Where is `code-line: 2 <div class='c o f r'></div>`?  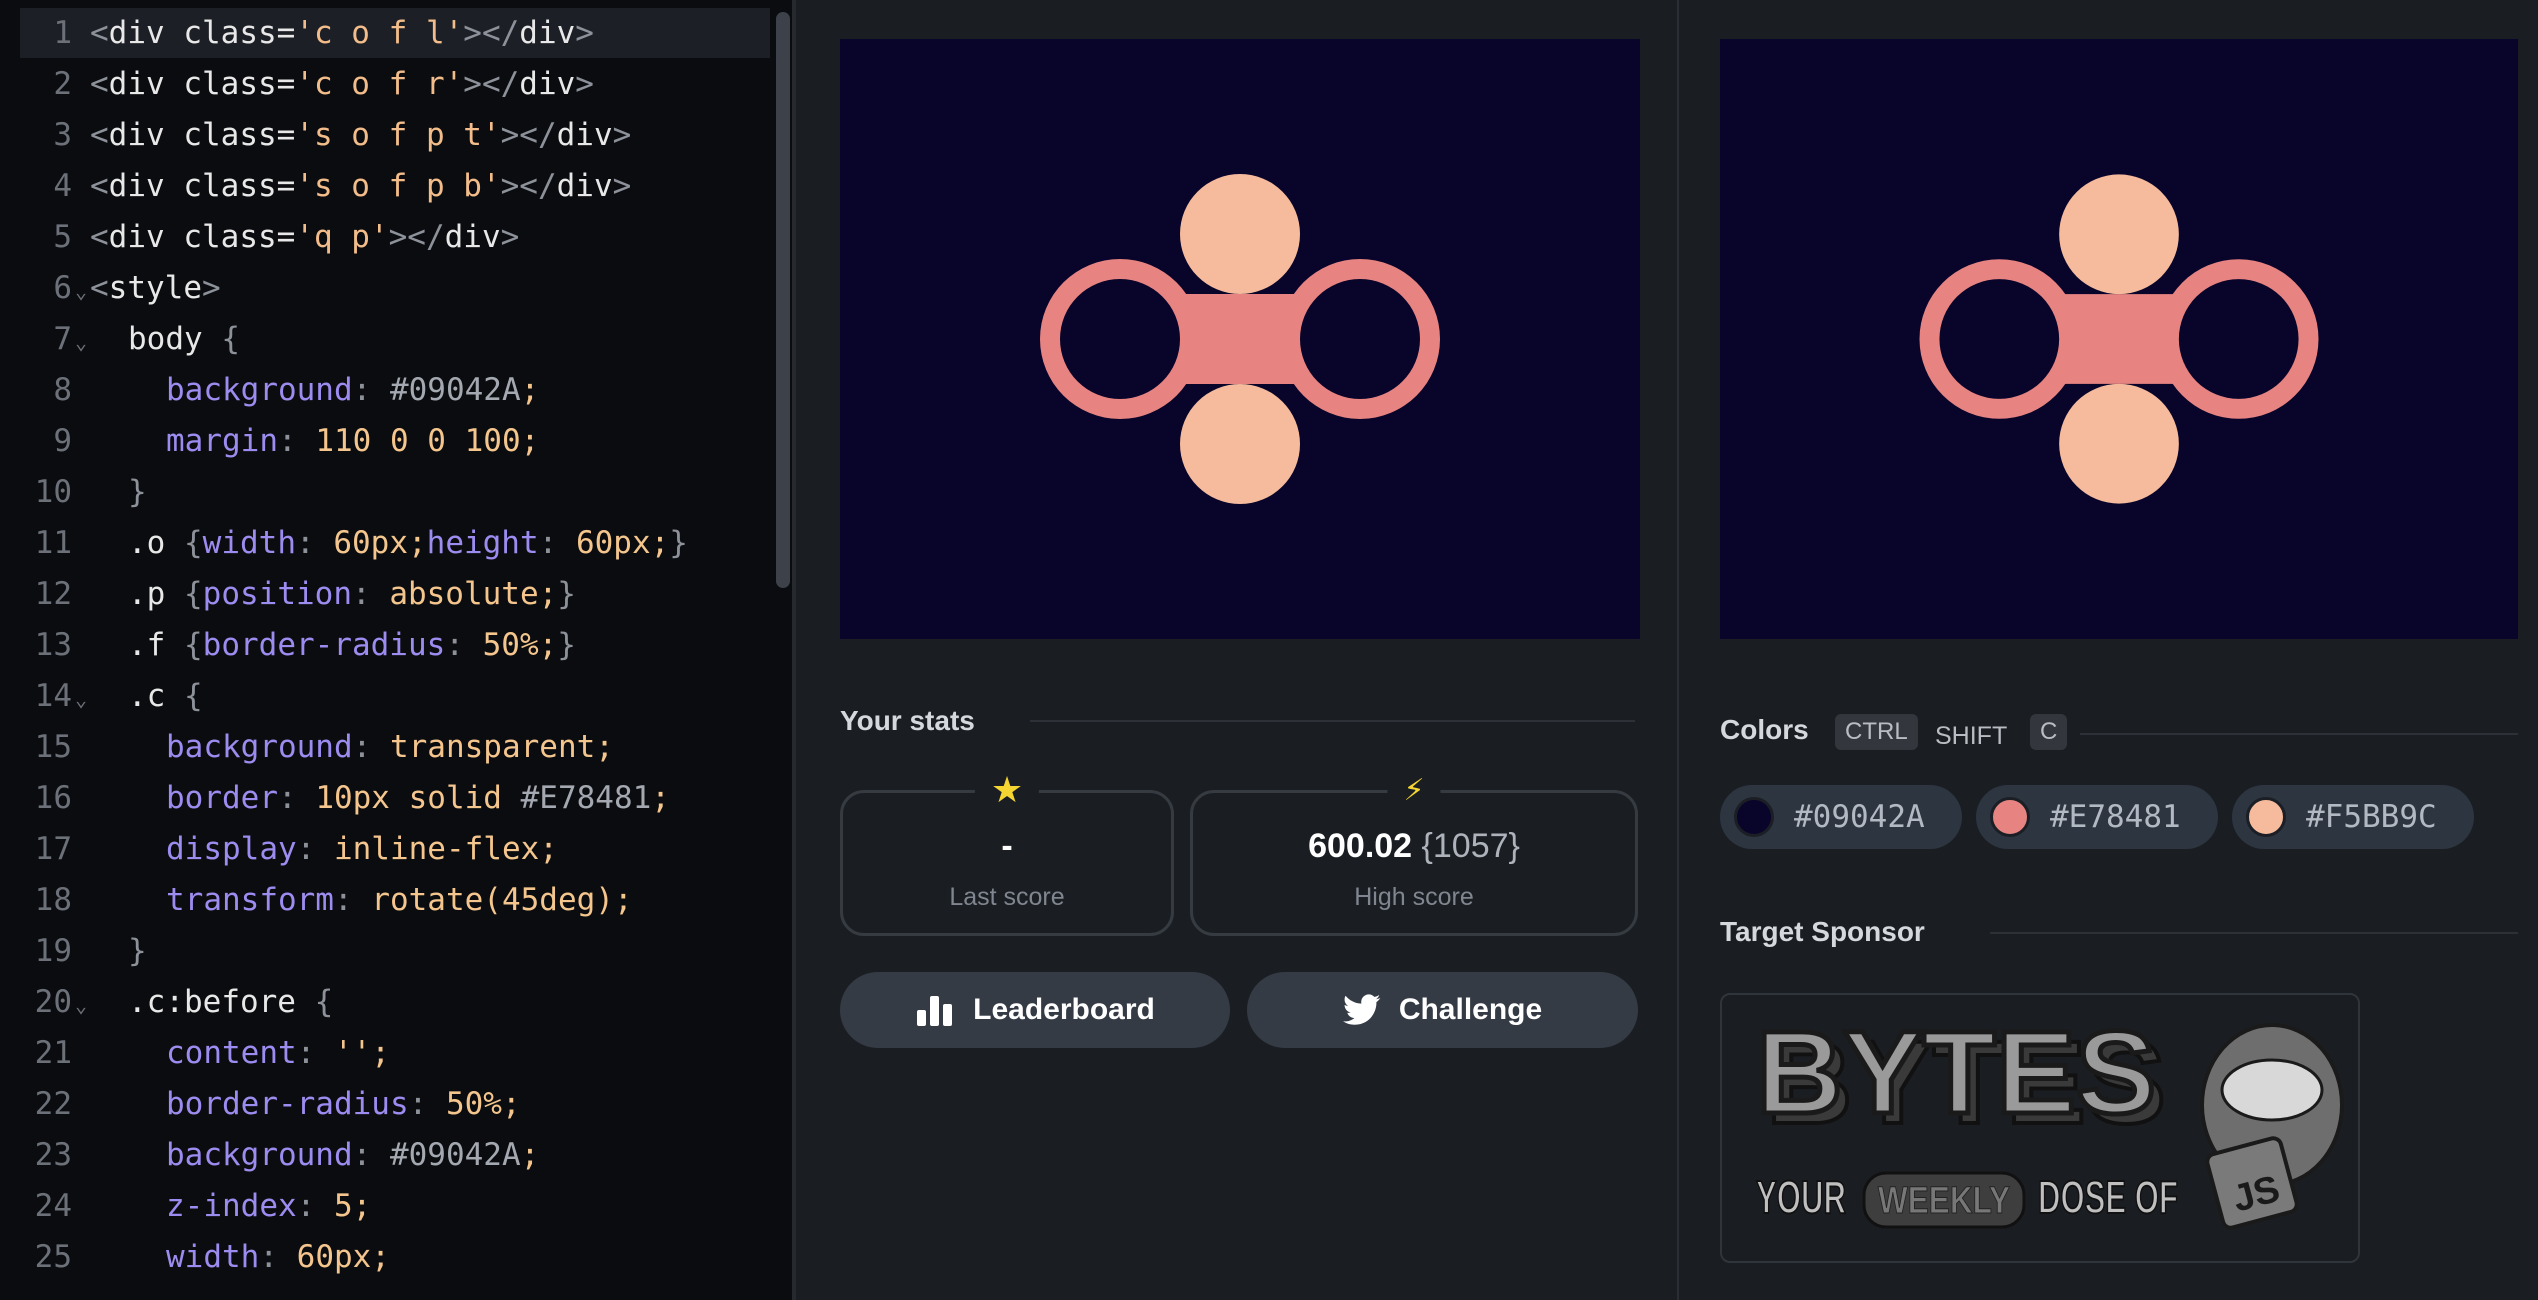
code-line: 2 <div class='c o f r'></div> is located at coordinates (395, 84).